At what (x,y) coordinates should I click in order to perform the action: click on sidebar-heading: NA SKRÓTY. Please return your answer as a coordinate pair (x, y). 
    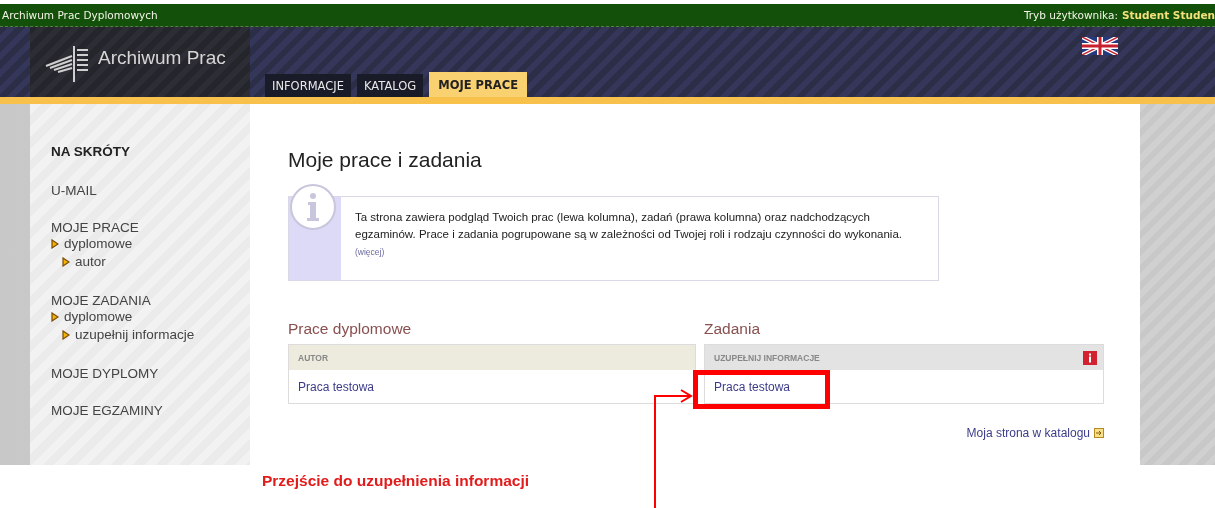
    Looking at the image, I should click on (91, 151).